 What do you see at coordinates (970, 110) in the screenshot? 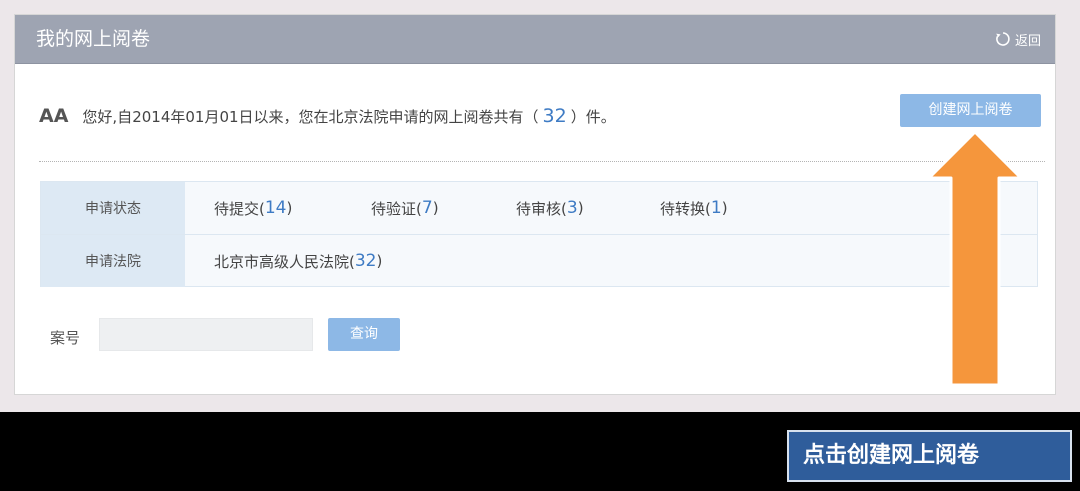
I see `create-online-review-button: 创建网上阅卷` at bounding box center [970, 110].